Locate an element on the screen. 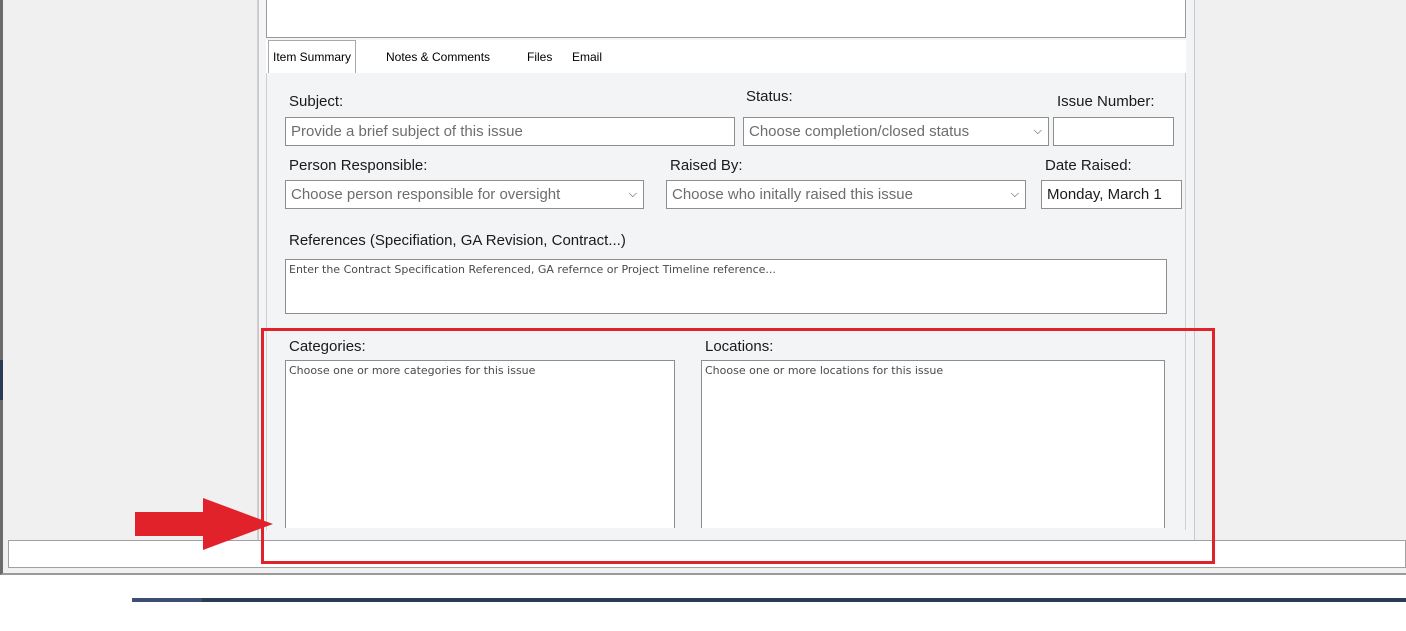  person-responsible-label: Person Responsible: is located at coordinates (358, 165).